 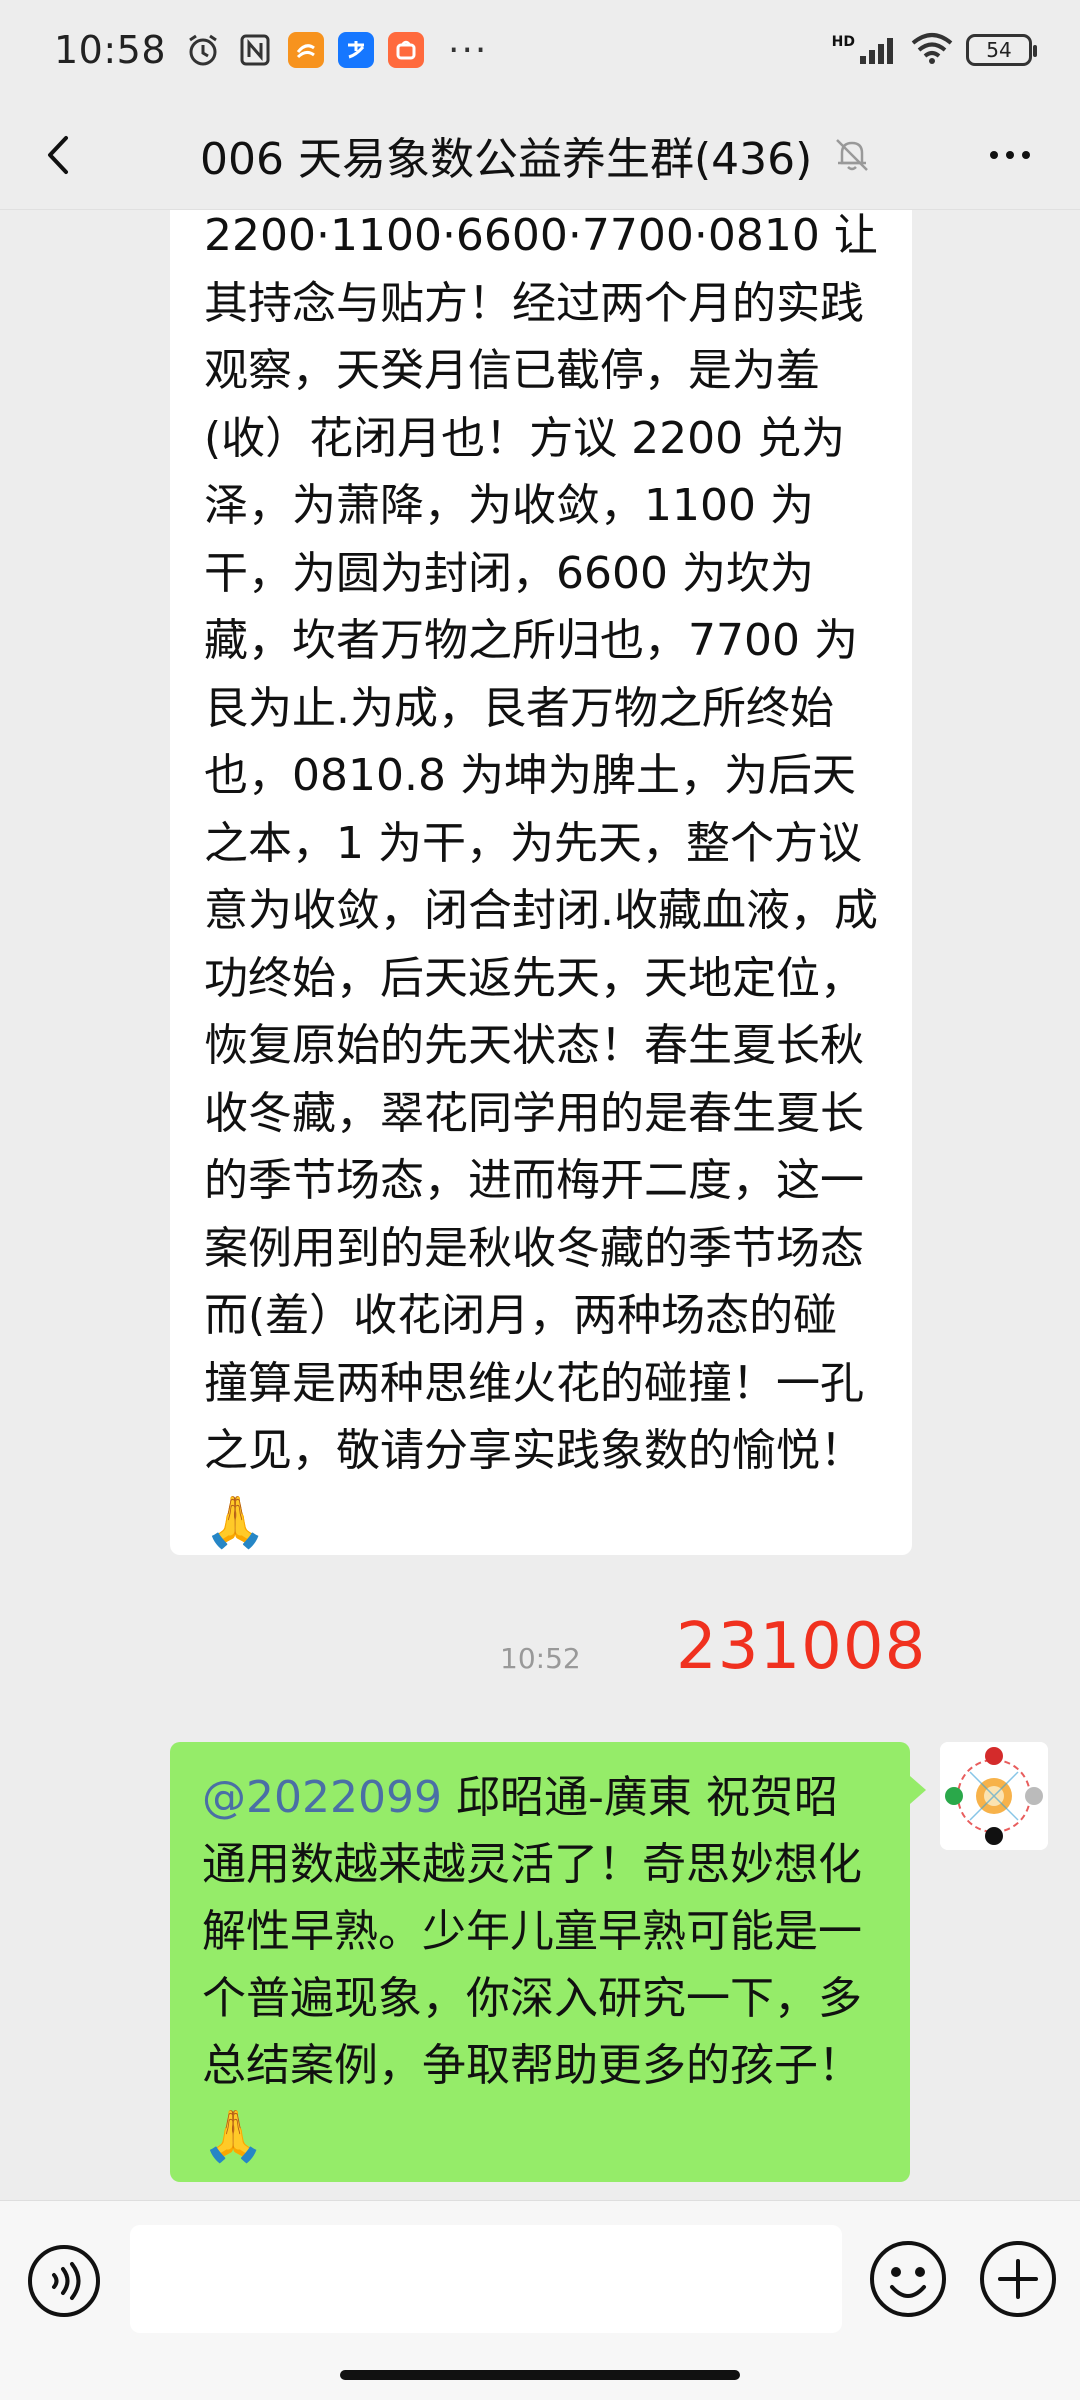 What do you see at coordinates (336, 50) in the screenshot?
I see `notification-icons: ···` at bounding box center [336, 50].